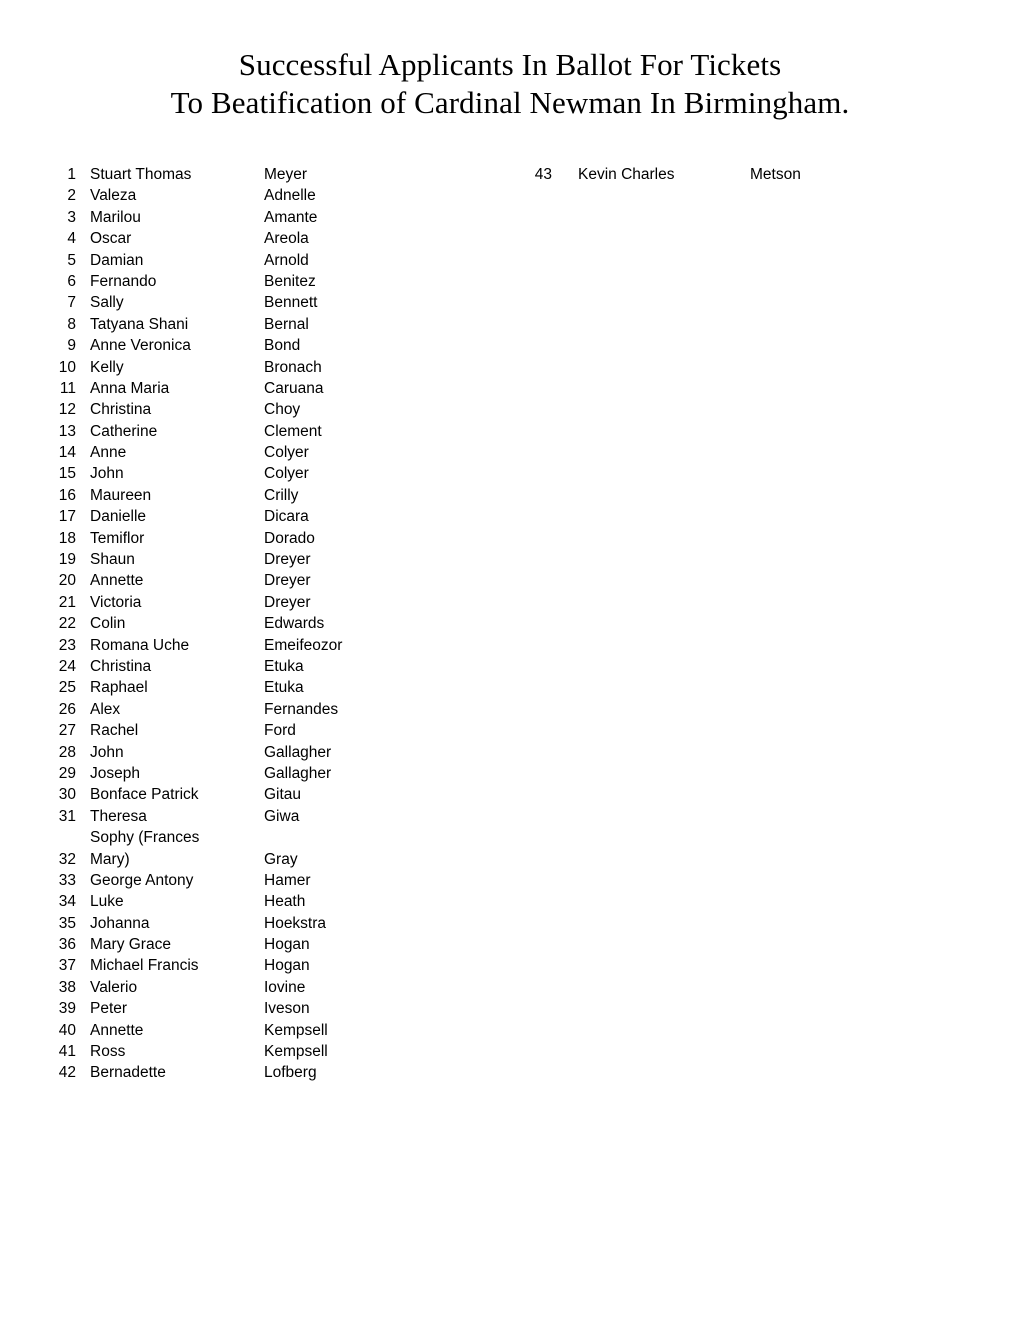  What do you see at coordinates (67, 645) in the screenshot?
I see `list-item-number: 23` at bounding box center [67, 645].